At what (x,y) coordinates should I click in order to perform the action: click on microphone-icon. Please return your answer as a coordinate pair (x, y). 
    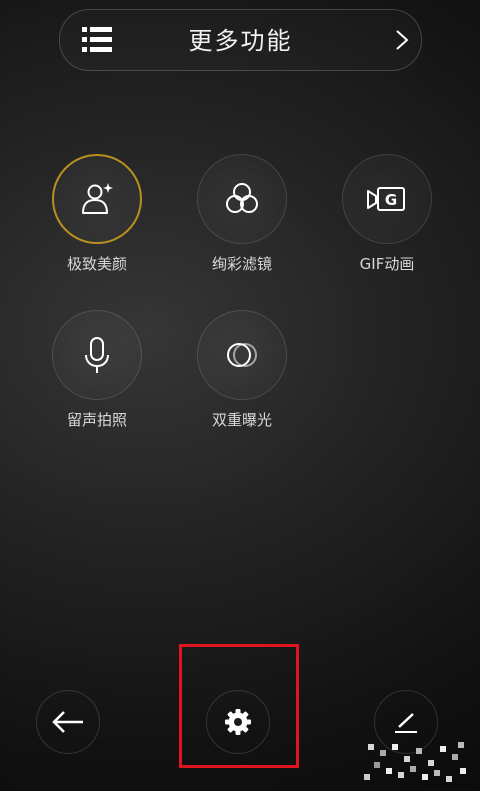
    Looking at the image, I should click on (97, 355).